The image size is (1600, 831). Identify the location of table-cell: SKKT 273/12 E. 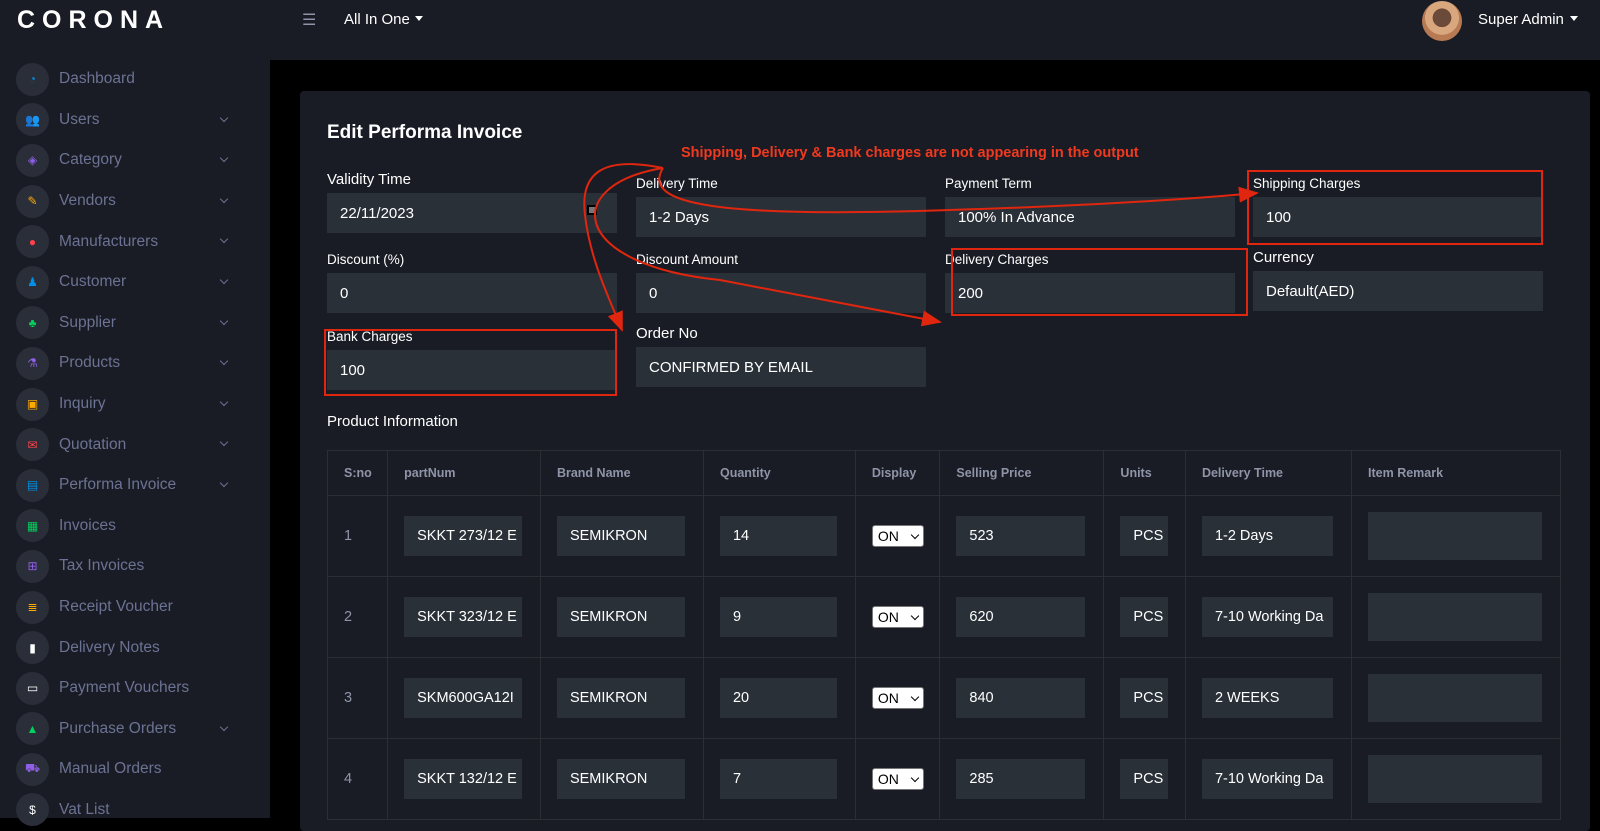
(464, 536).